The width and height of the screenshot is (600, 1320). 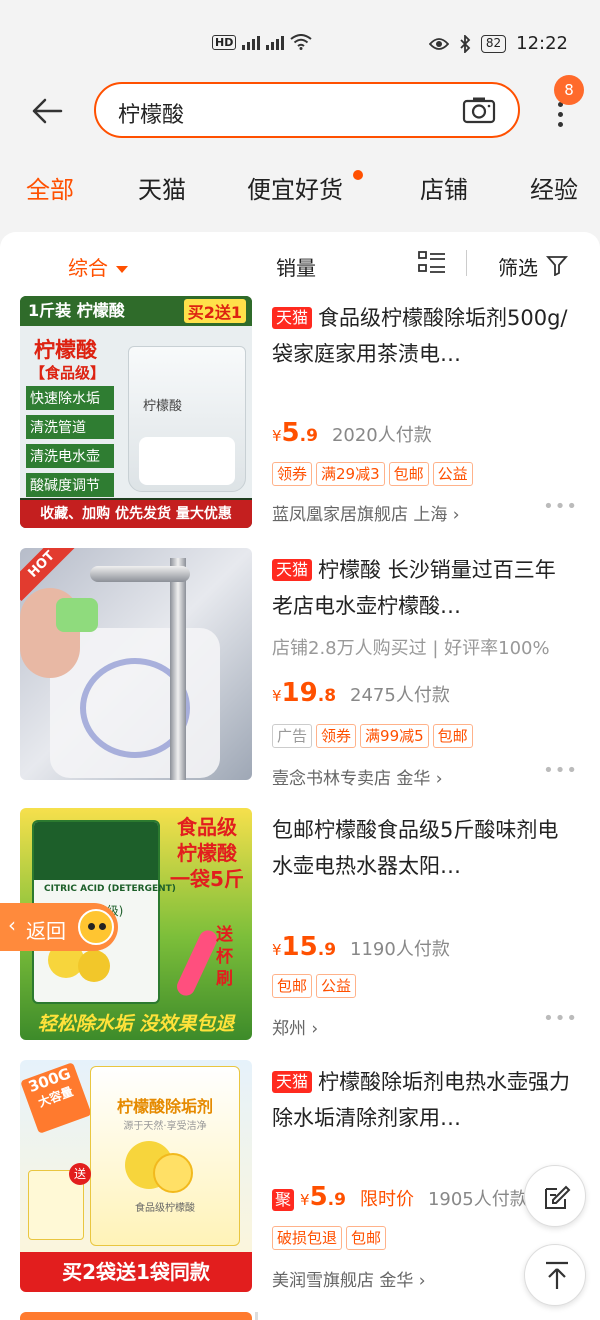 I want to click on mascot-avatar, so click(x=96, y=927).